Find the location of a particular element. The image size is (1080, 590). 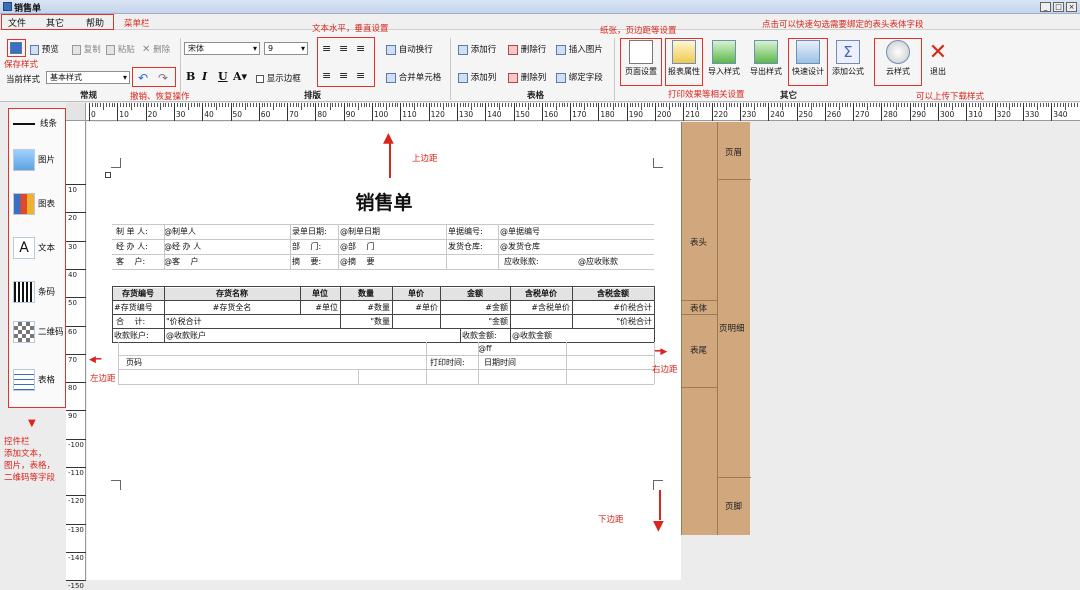

table-row-cell: #存货全名 is located at coordinates (232, 307).